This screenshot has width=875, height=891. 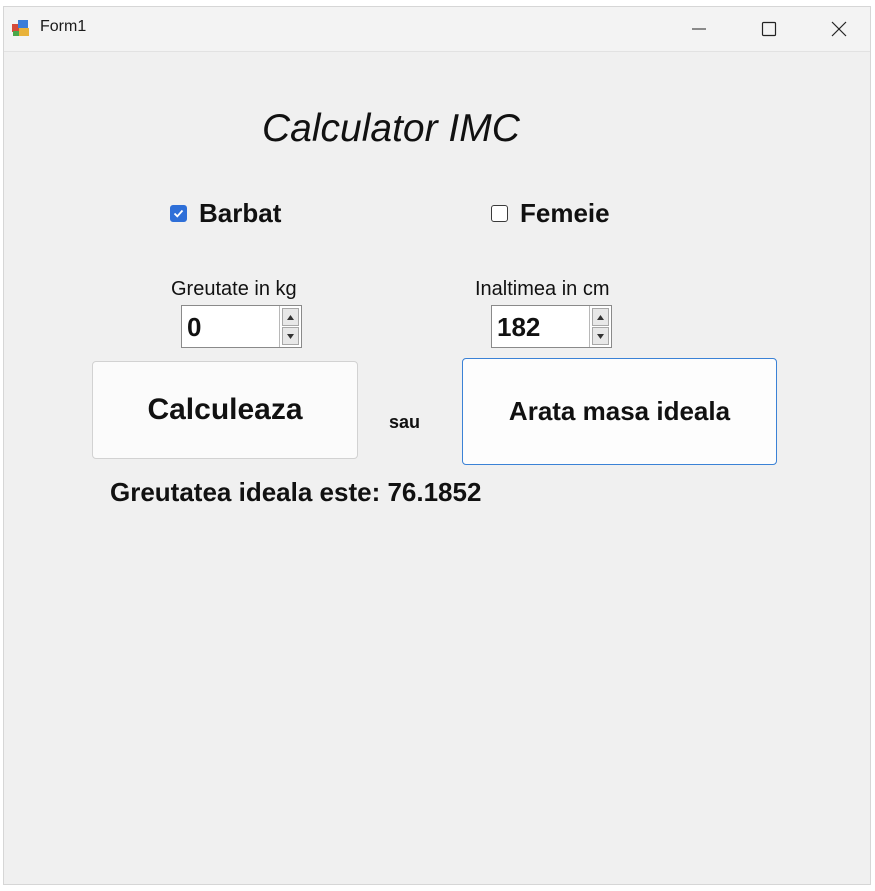 What do you see at coordinates (619, 411) in the screenshot?
I see `show-ideal-weight-button: Arata masa ideala` at bounding box center [619, 411].